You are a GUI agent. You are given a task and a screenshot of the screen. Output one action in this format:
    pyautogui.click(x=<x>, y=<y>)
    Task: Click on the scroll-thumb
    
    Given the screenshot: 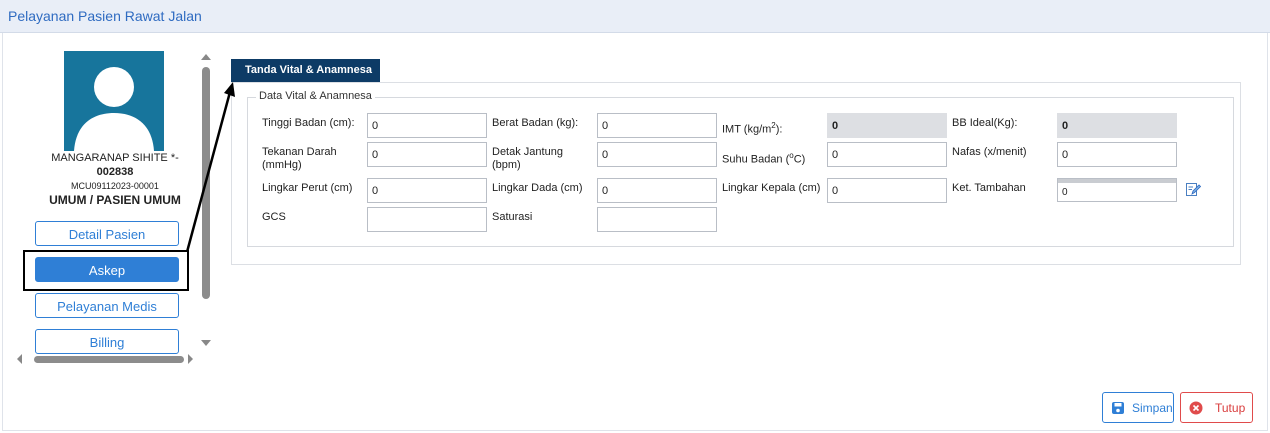 What is the action you would take?
    pyautogui.click(x=206, y=183)
    